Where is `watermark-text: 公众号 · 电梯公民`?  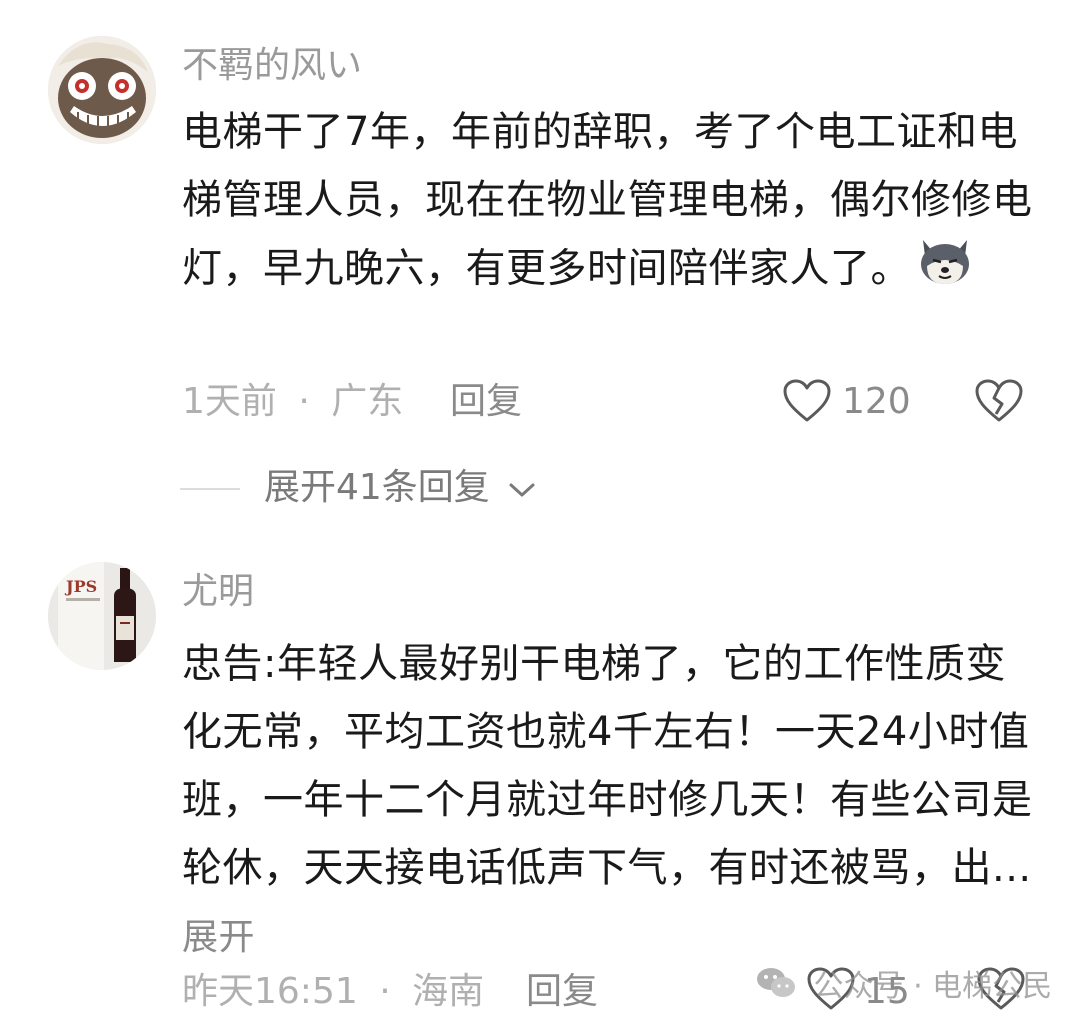
watermark-text: 公众号 · 电梯公民 is located at coordinates (933, 986).